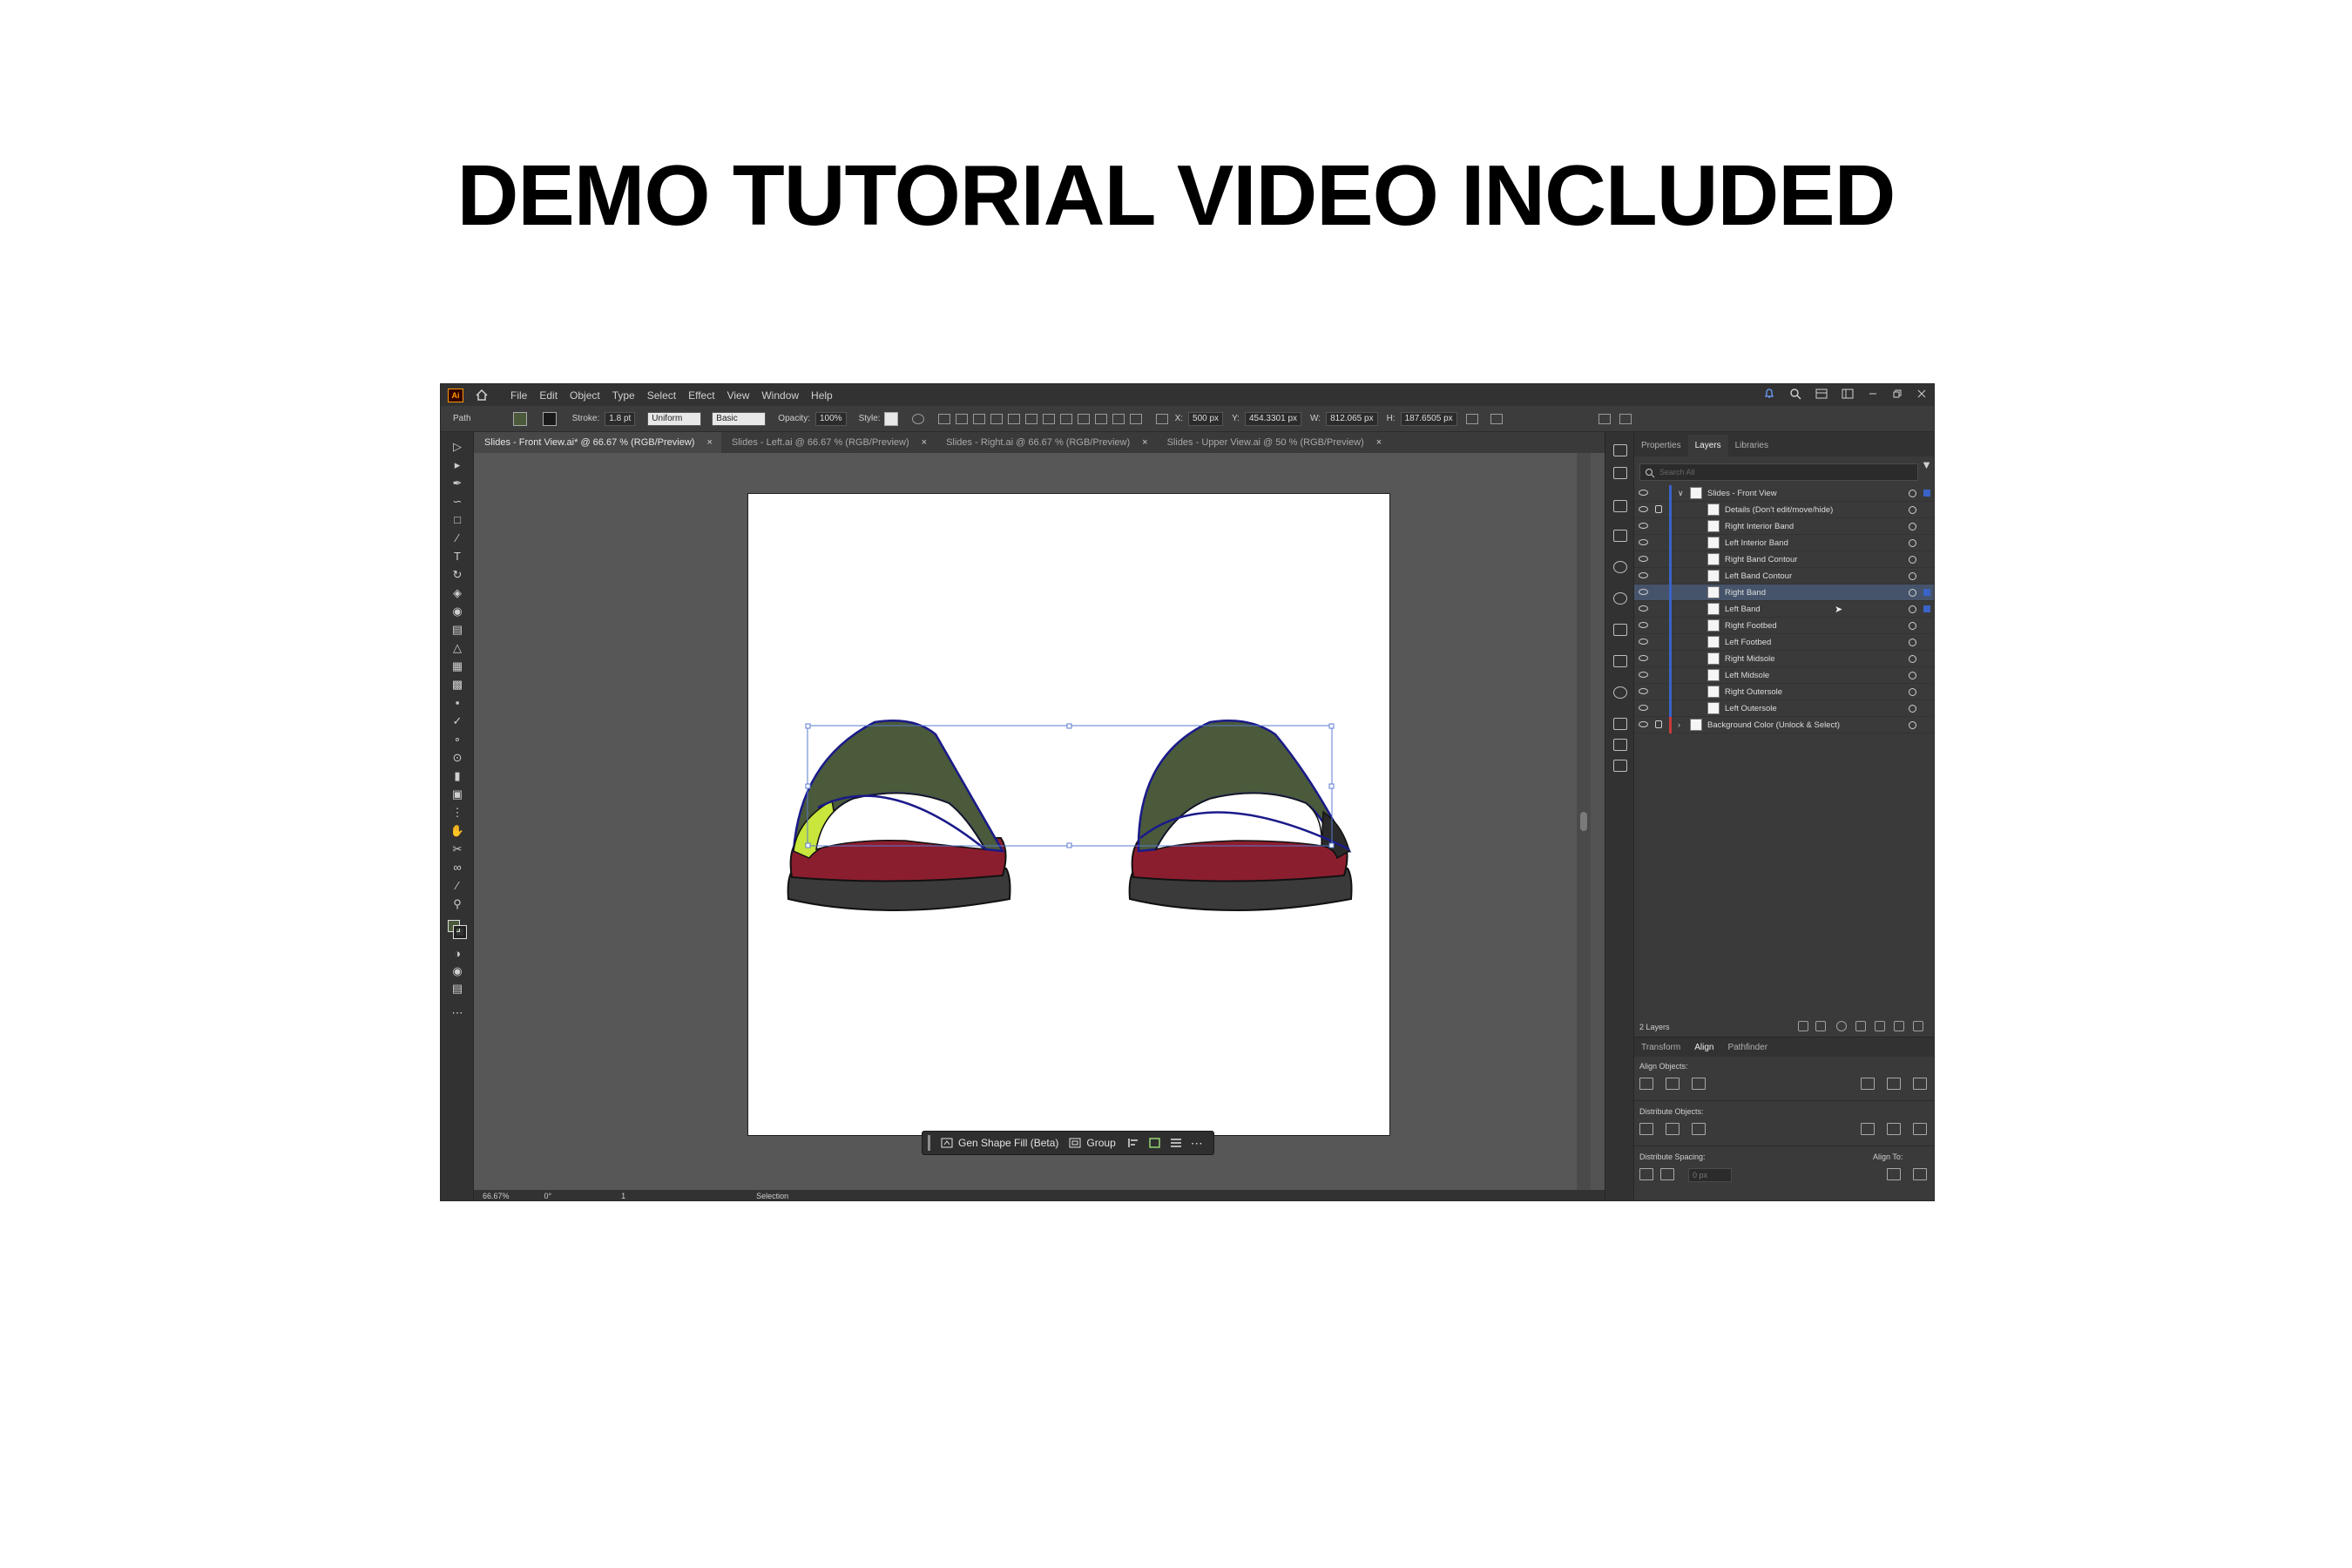 This screenshot has height=1568, width=2352. I want to click on left-slide, so click(899, 816).